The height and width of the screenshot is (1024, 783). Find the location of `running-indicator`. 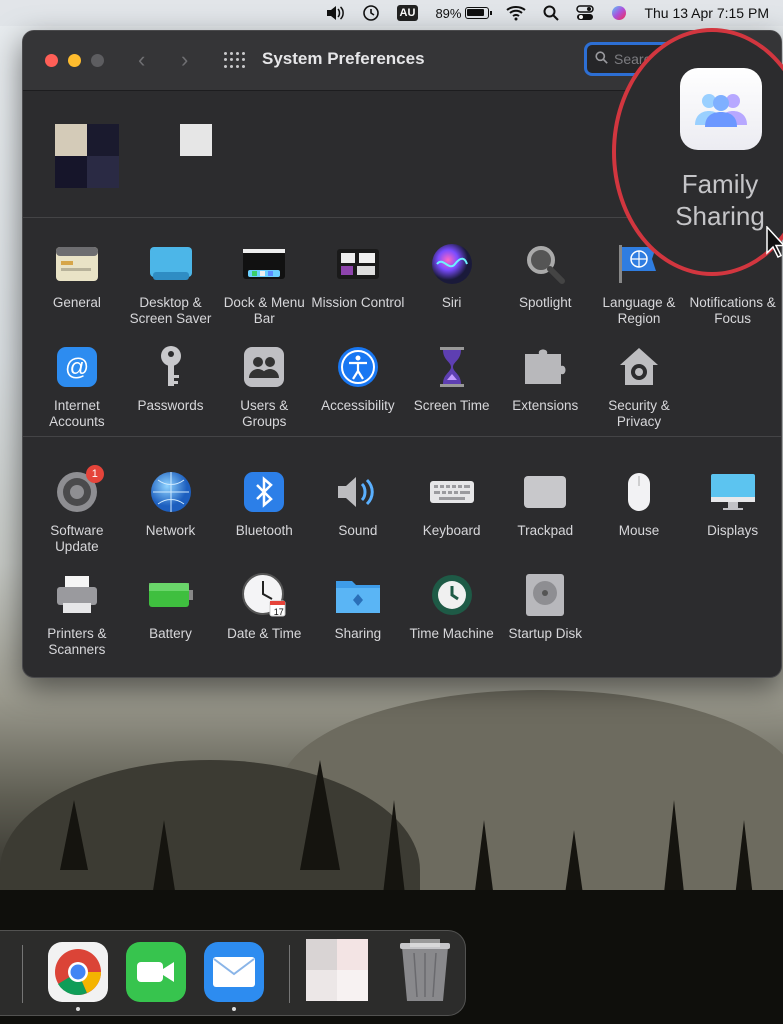

running-indicator is located at coordinates (234, 1009).